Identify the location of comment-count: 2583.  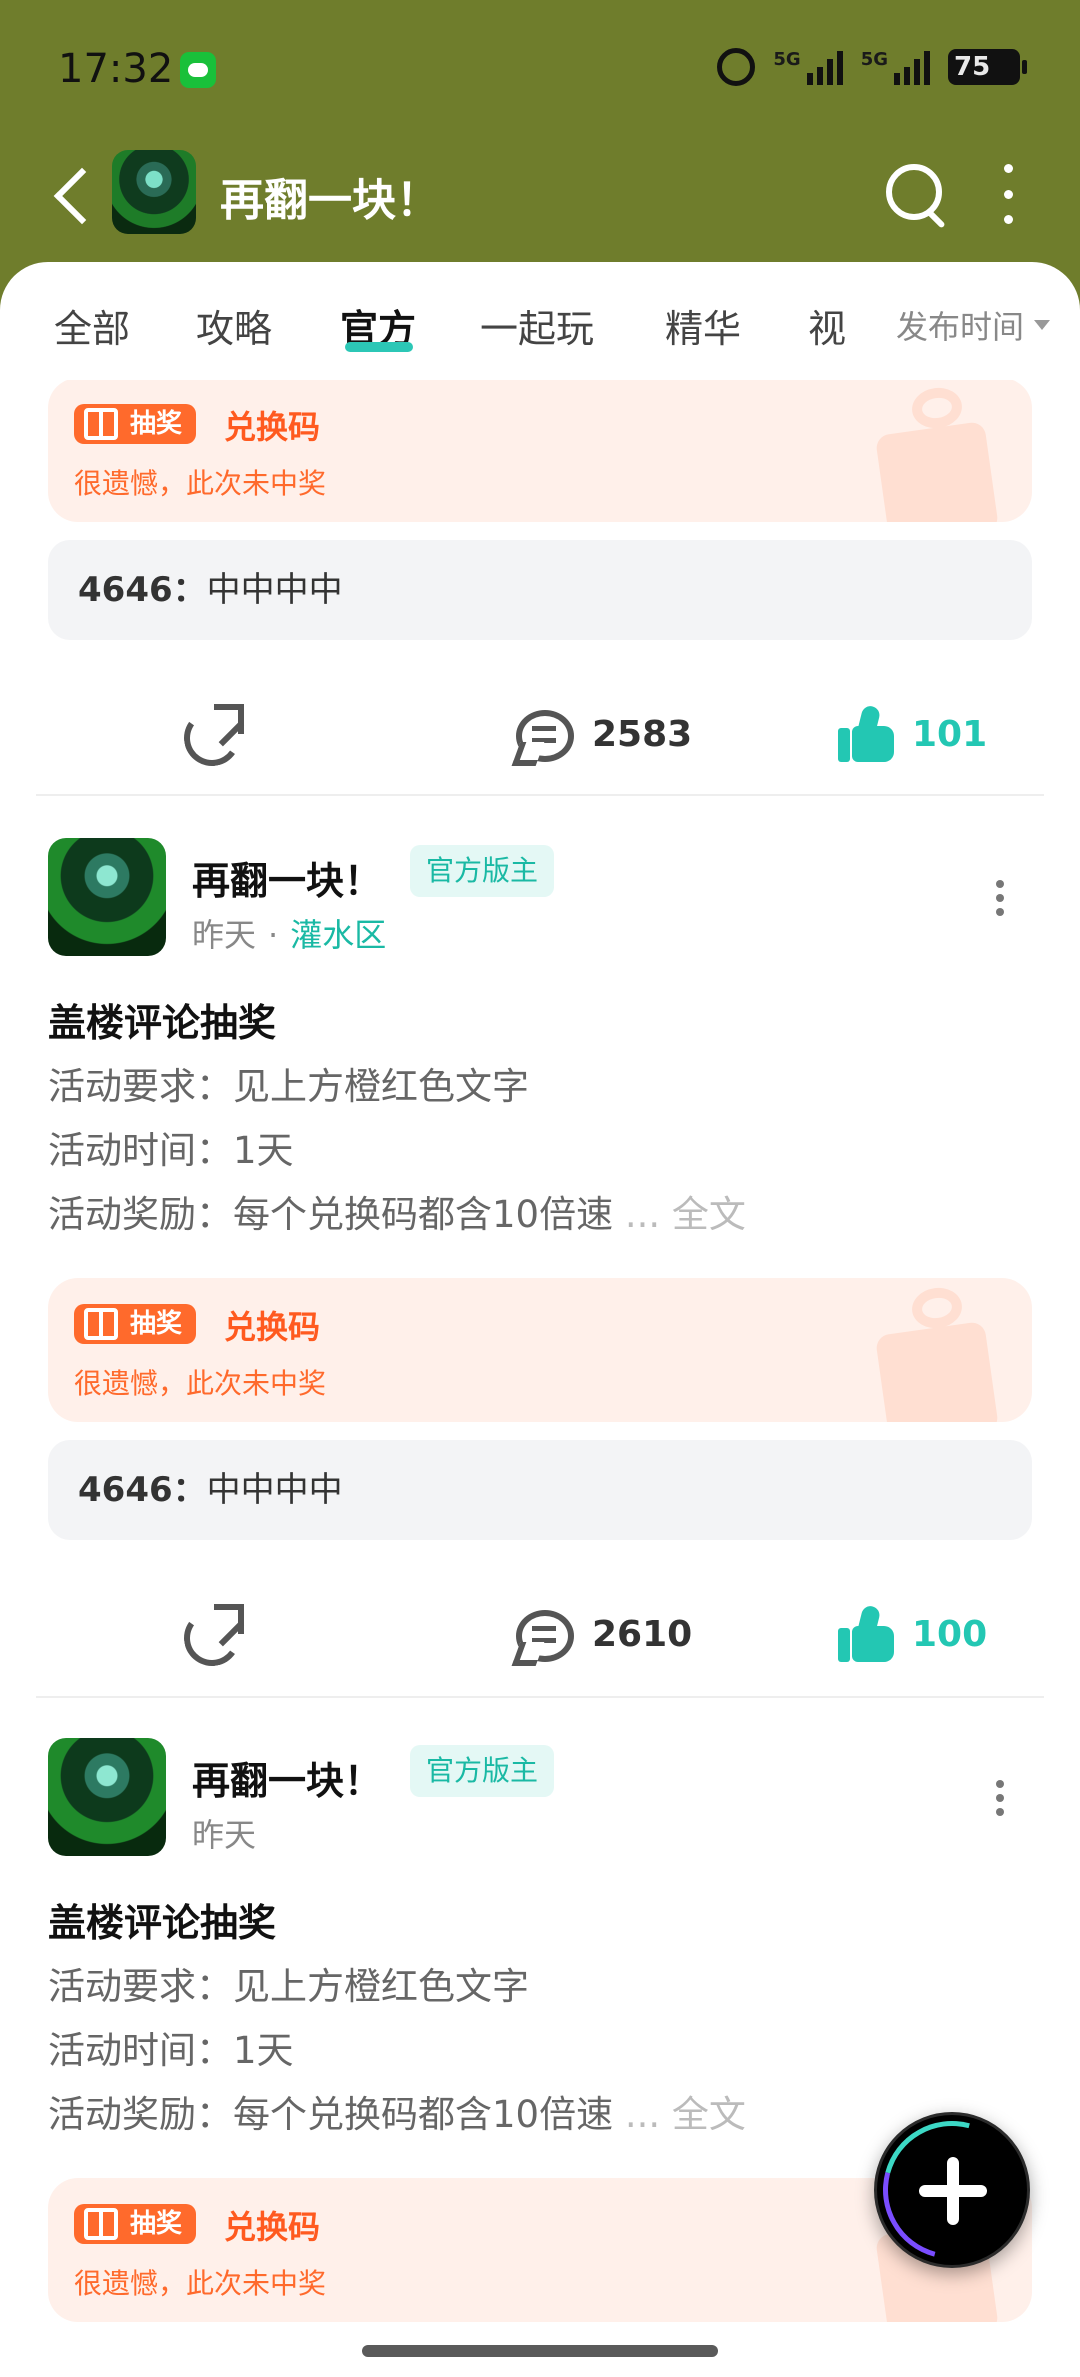
(642, 734).